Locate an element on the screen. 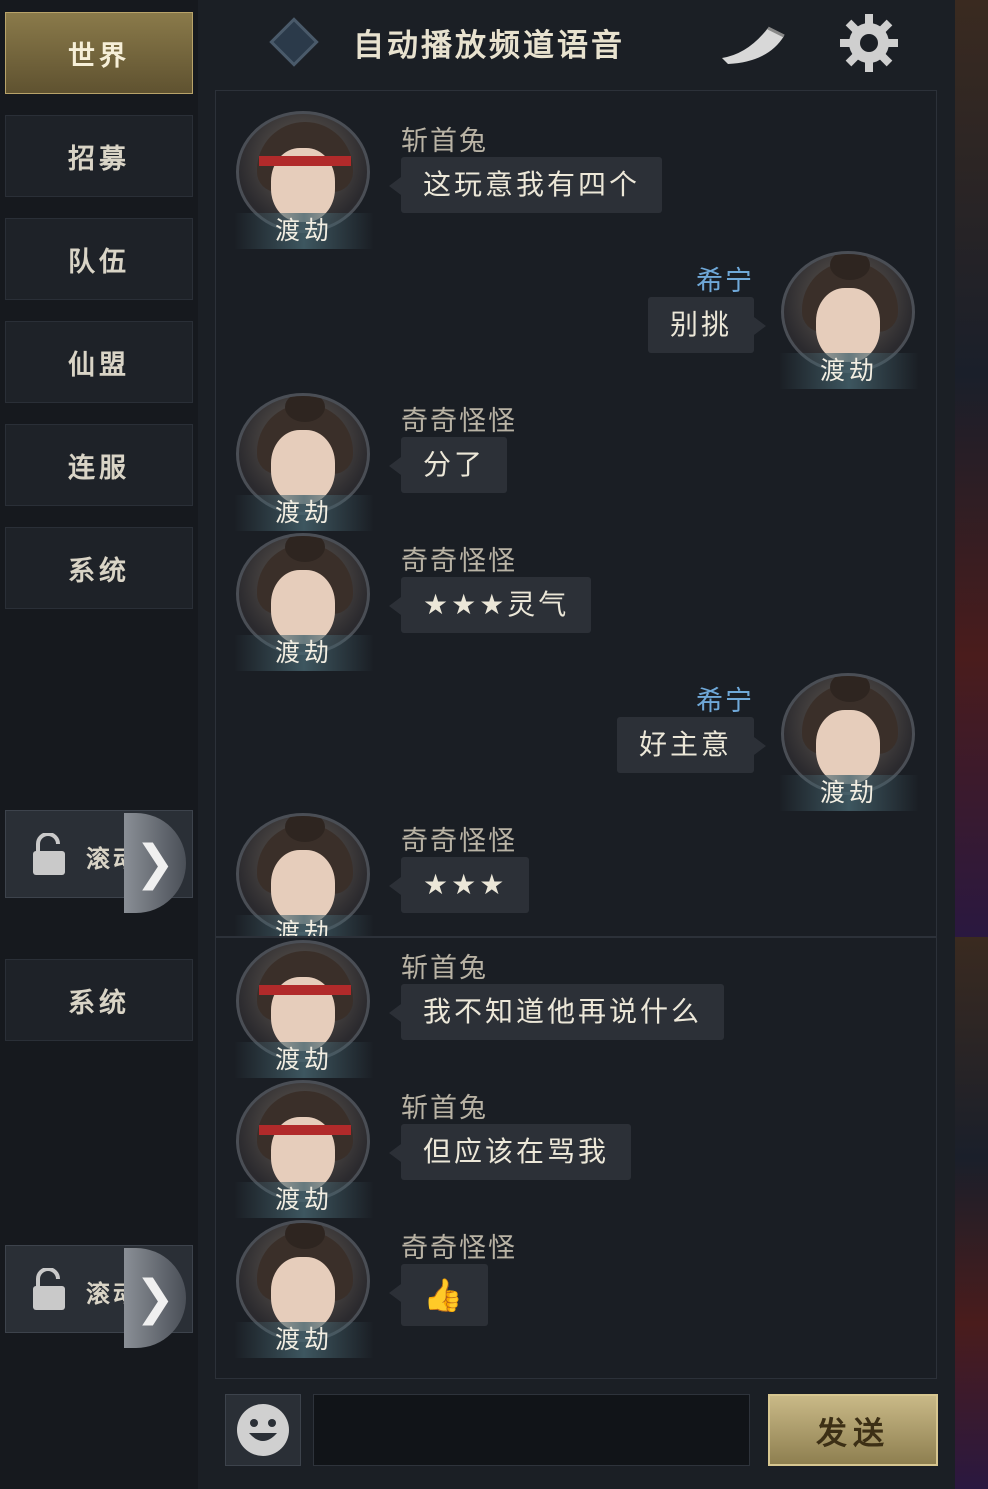 The width and height of the screenshot is (988, 1489). thumbs-up-icon: 👍 is located at coordinates (444, 1295).